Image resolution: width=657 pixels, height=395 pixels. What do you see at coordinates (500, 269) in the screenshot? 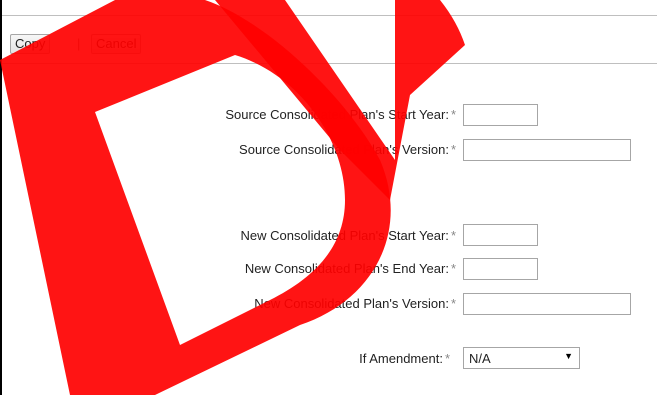
I see `new-end-year-input` at bounding box center [500, 269].